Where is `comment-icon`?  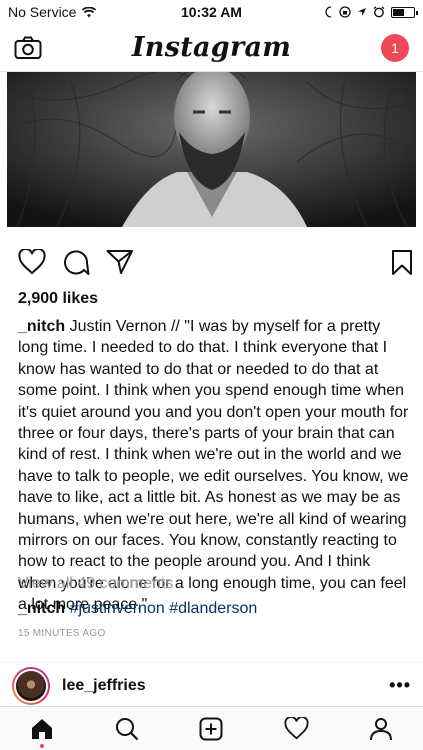
comment-icon is located at coordinates (76, 262).